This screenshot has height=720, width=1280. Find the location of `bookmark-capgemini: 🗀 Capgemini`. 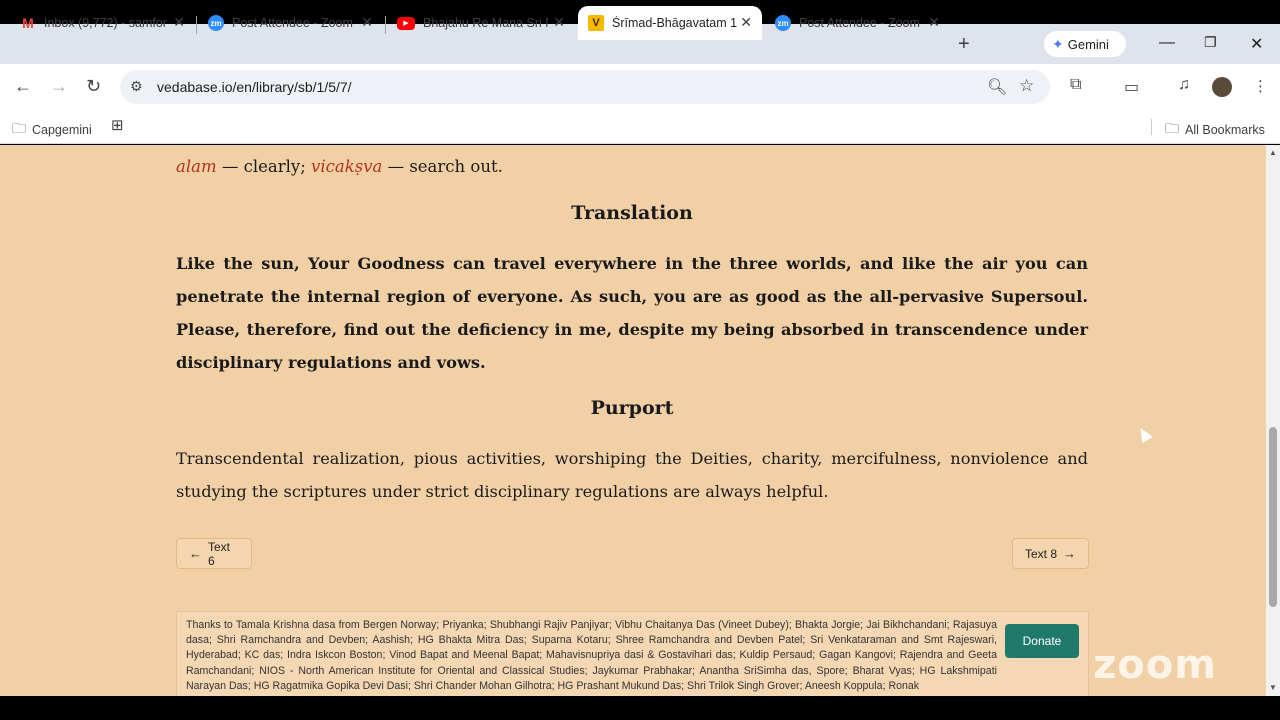

bookmark-capgemini: 🗀 Capgemini is located at coordinates (52, 130).